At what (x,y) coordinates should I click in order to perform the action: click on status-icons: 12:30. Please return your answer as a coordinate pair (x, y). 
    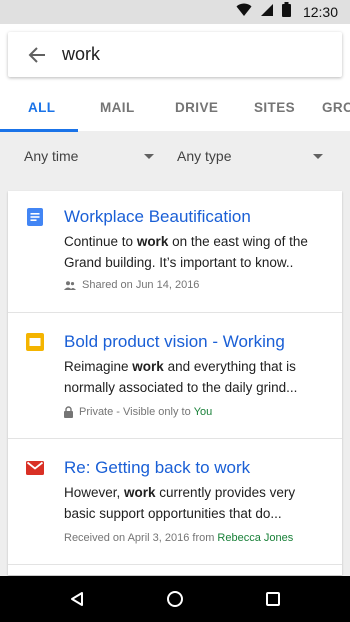
    Looking at the image, I should click on (287, 12).